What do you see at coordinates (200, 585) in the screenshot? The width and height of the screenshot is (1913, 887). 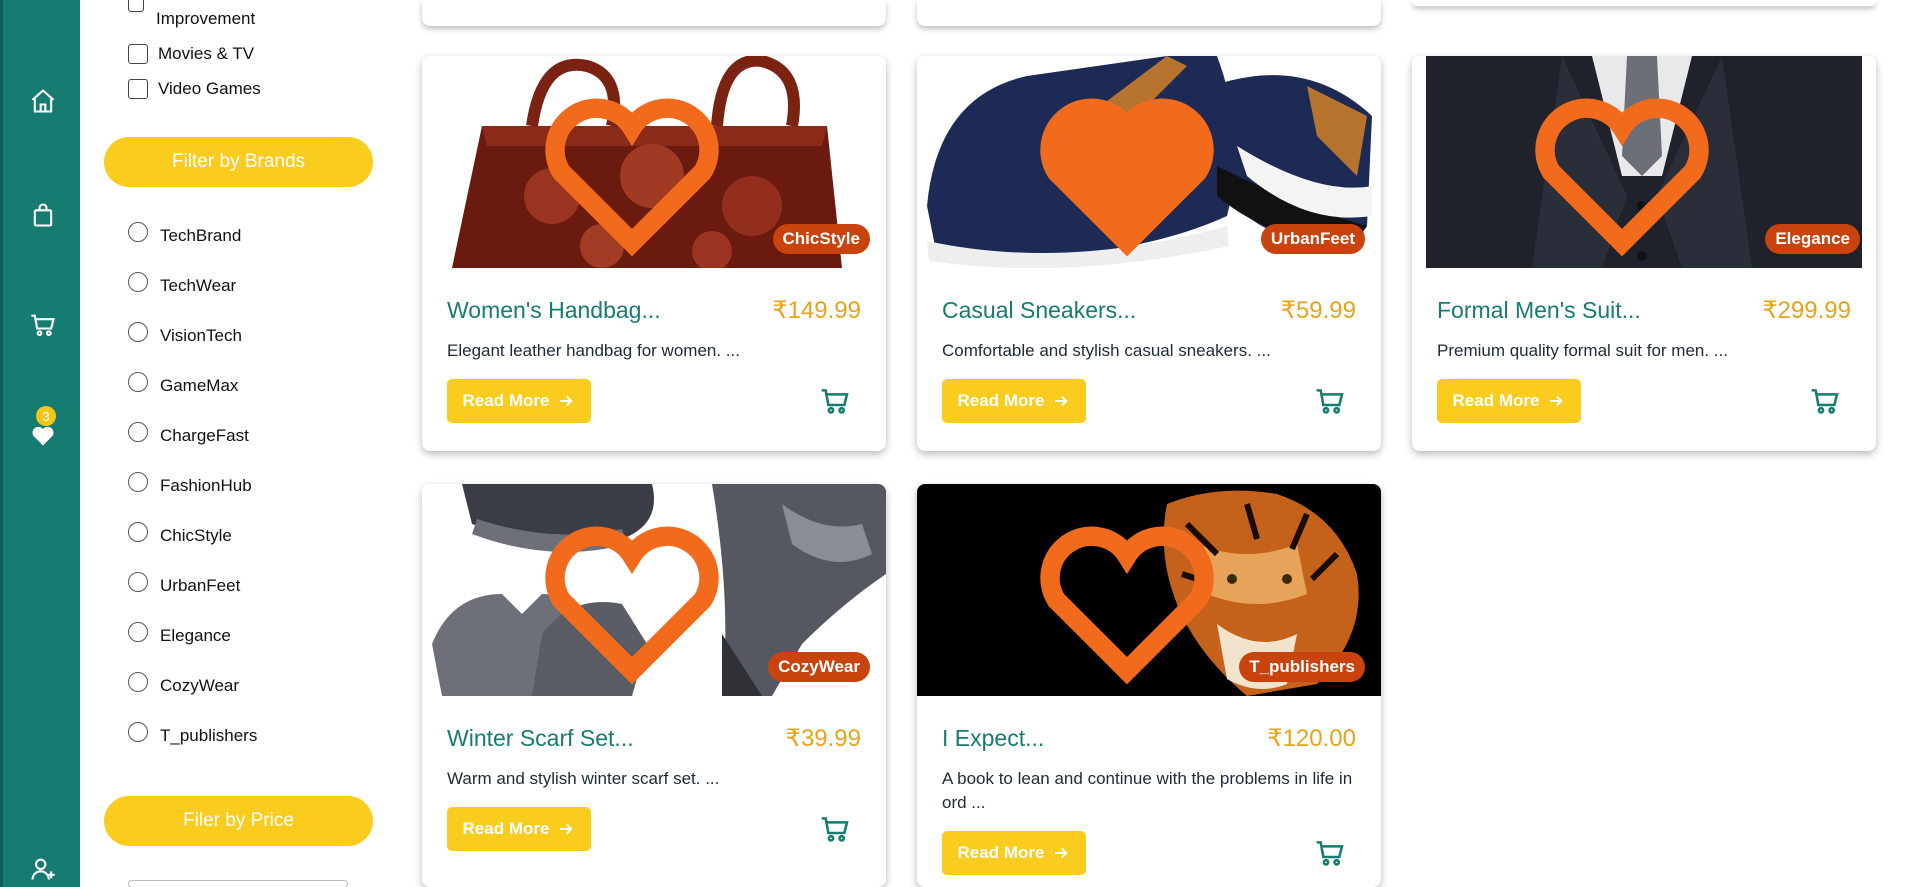 I see `brand-label: UrbanFeet` at bounding box center [200, 585].